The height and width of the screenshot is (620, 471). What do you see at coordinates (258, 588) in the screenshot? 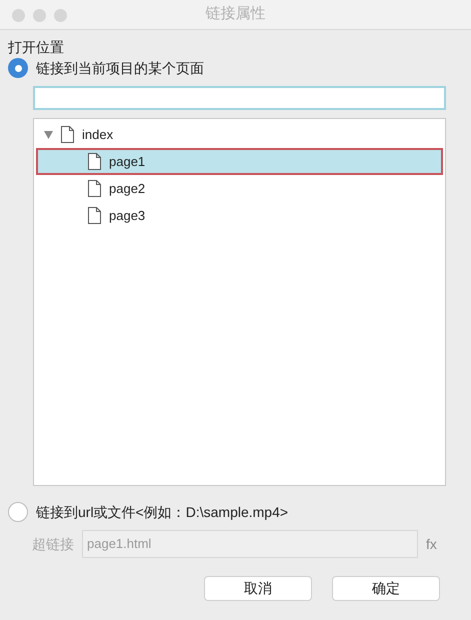
I see `dialog-button: 取消` at bounding box center [258, 588].